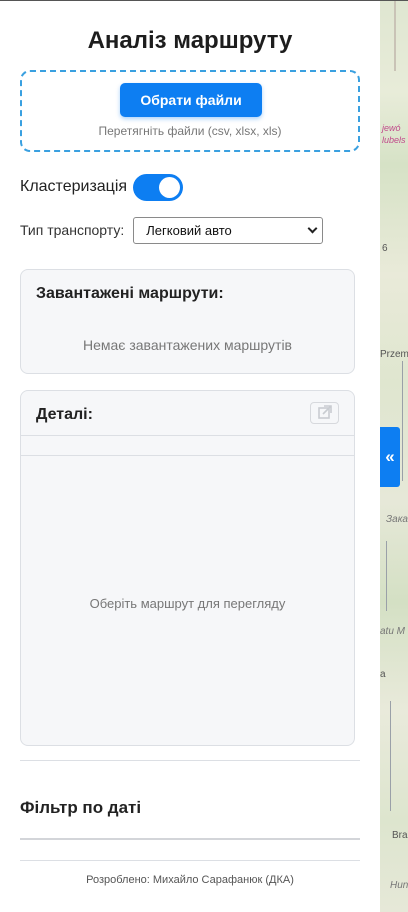 The width and height of the screenshot is (408, 912). Describe the element at coordinates (393, 631) in the screenshot. I see `map-label-atu: atu M` at that location.